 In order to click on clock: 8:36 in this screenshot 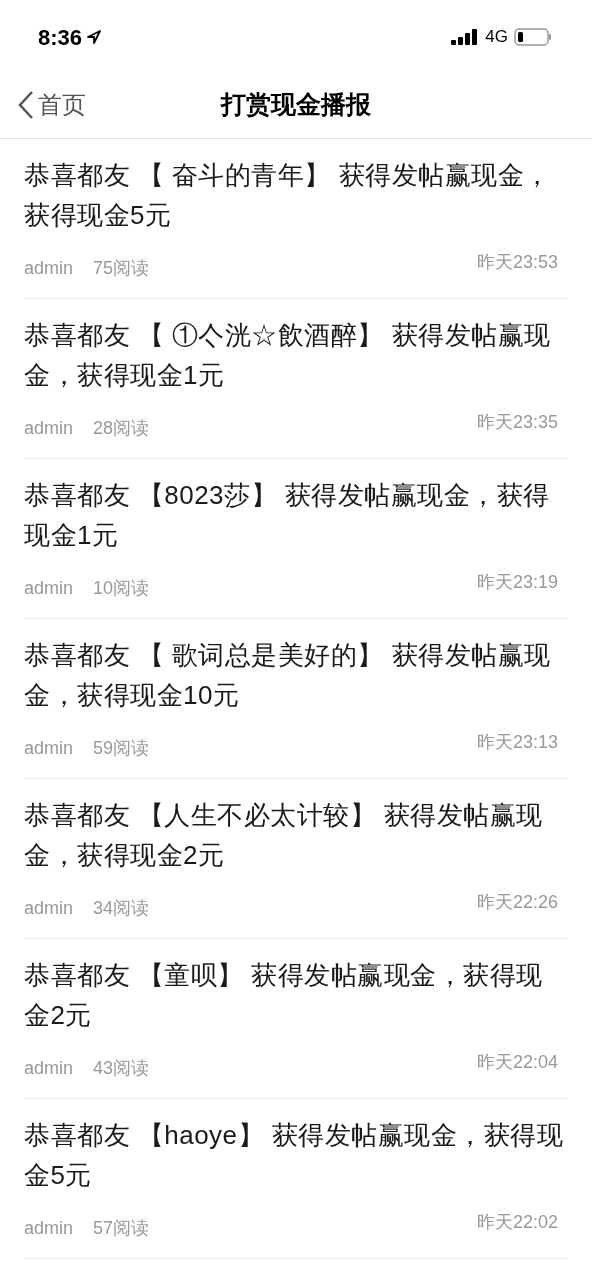, I will do `click(60, 37)`.